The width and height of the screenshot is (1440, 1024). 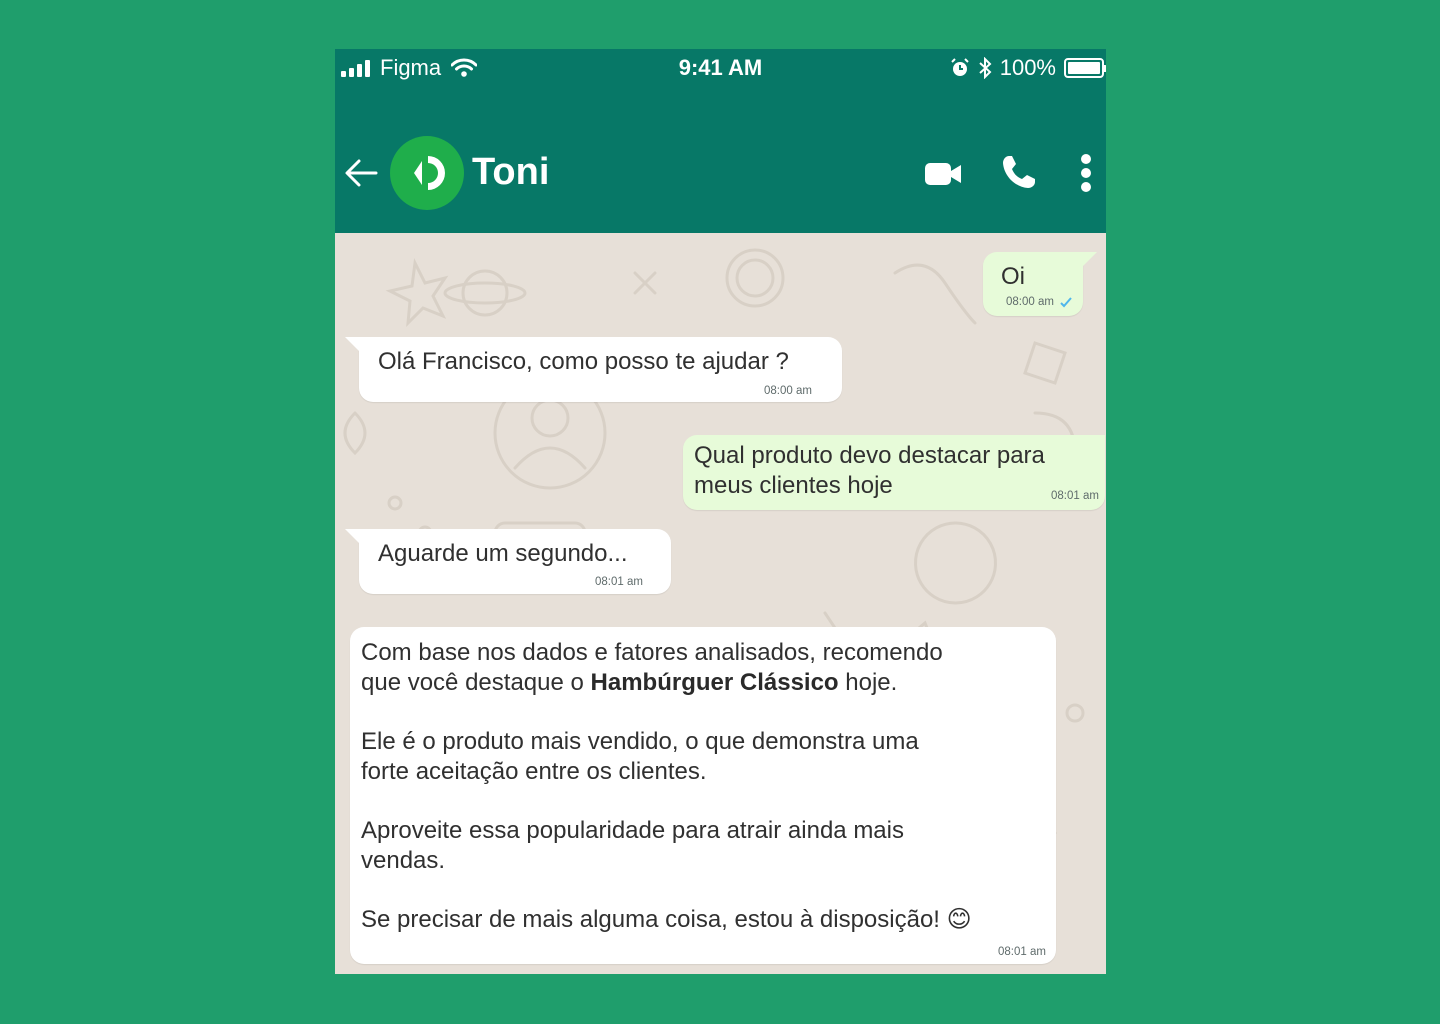 I want to click on message-text-line-2: meus clientes hoje, so click(x=793, y=485).